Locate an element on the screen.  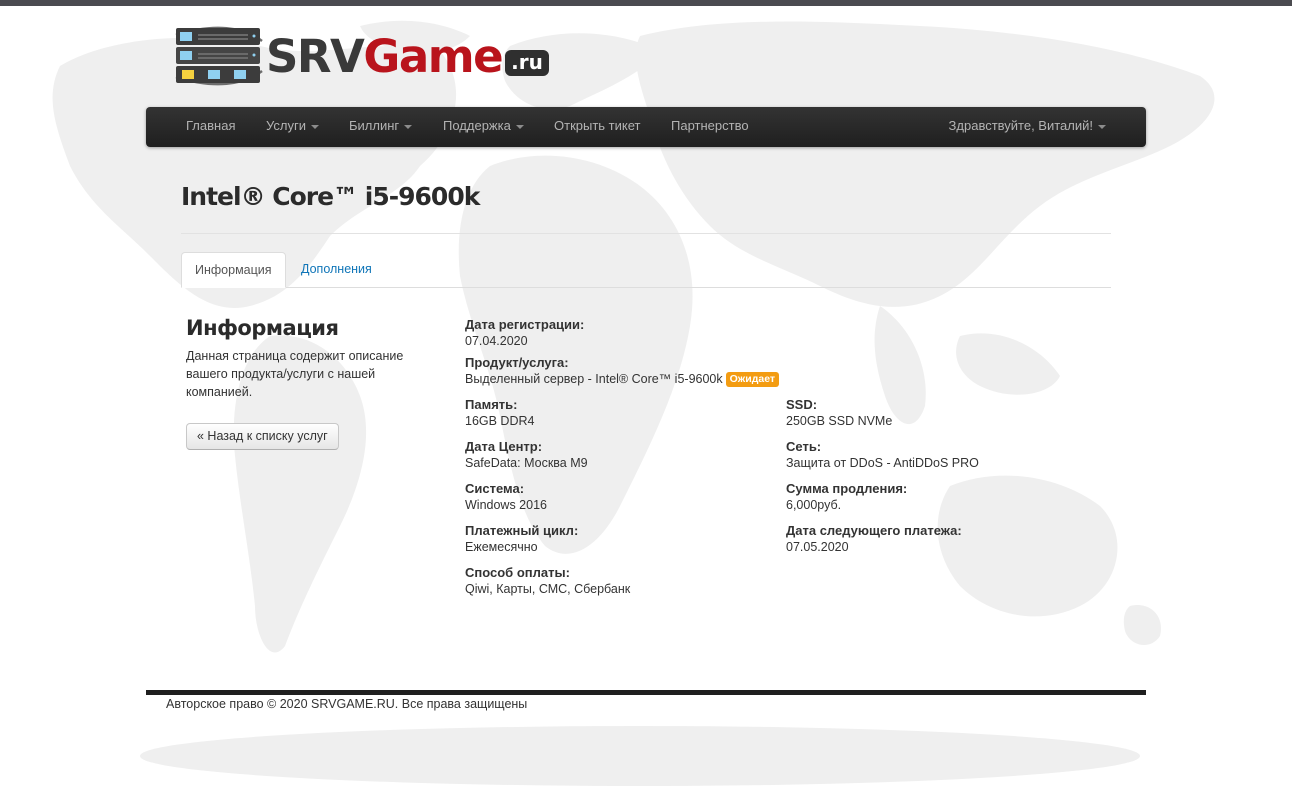
sidebar-title: Информация is located at coordinates (262, 328).